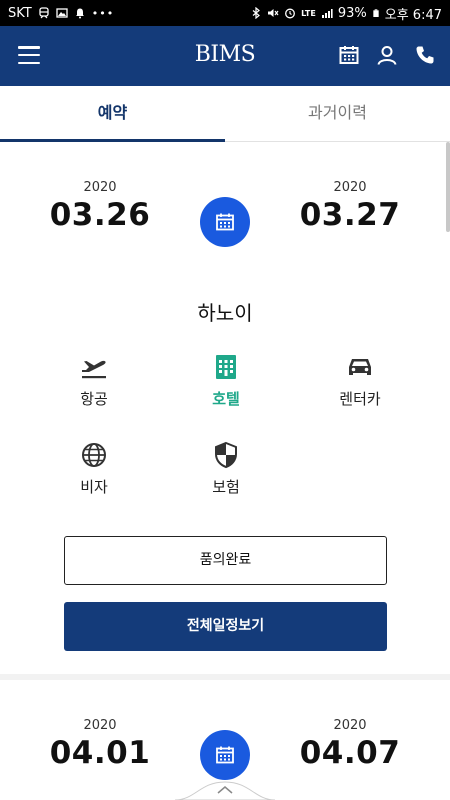 This screenshot has height=800, width=450. What do you see at coordinates (226, 380) in the screenshot?
I see `service-hotel: 호텔` at bounding box center [226, 380].